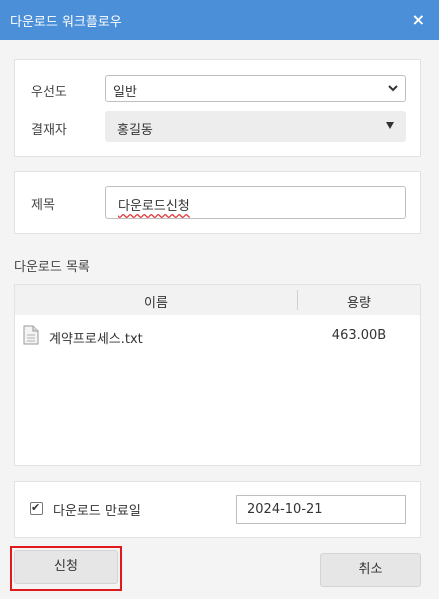 This screenshot has height=599, width=439. I want to click on apply-button: 신청, so click(66, 567).